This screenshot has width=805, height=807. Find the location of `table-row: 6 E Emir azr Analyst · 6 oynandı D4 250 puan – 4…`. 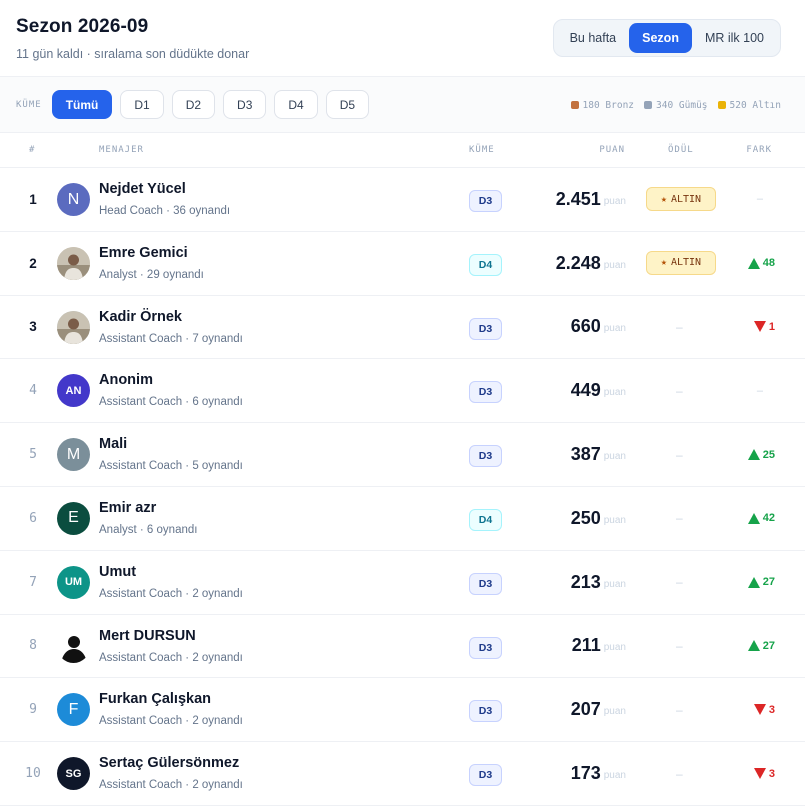

table-row: 6 E Emir azr Analyst · 6 oynandı D4 250 puan – 4… is located at coordinates (402, 519).